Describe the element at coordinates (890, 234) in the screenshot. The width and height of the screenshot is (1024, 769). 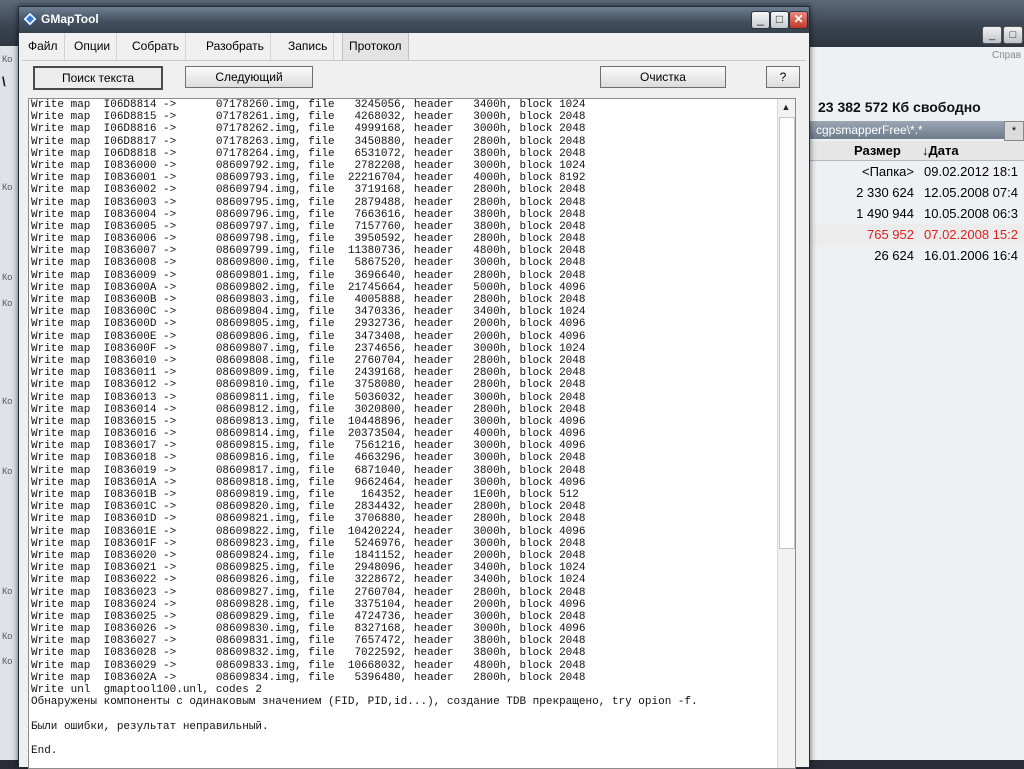
I see `file-size: 765 952` at that location.